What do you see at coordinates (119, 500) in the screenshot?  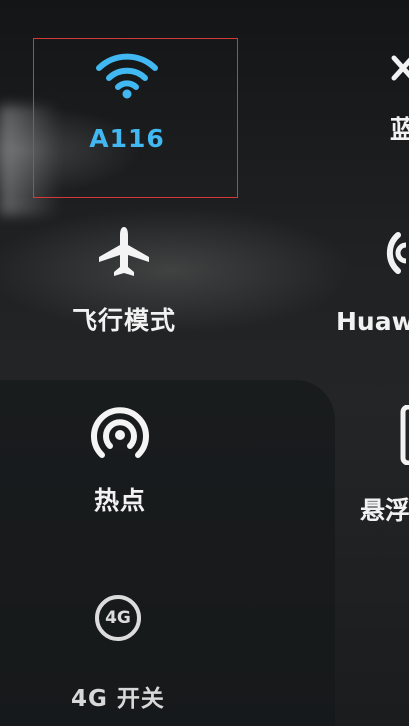 I see `tile-hotspot-label: 热点` at bounding box center [119, 500].